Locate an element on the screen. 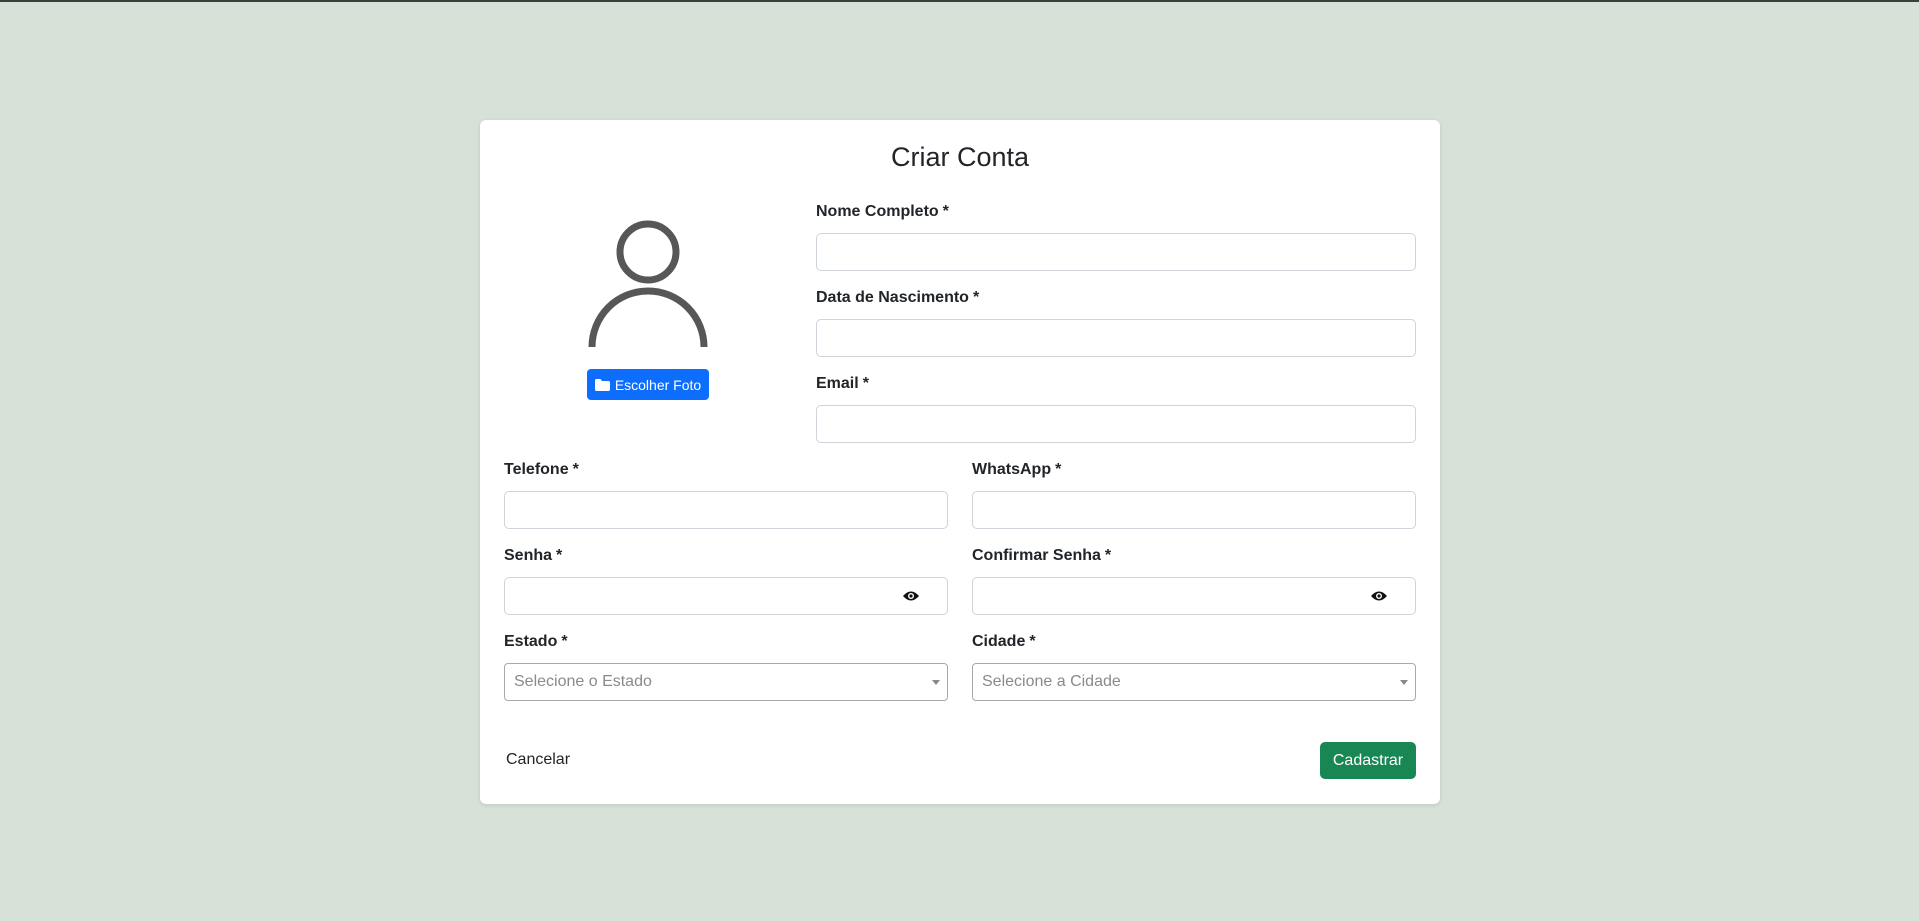  city-select-placeholder: Selecione a Cidade is located at coordinates (1051, 681).